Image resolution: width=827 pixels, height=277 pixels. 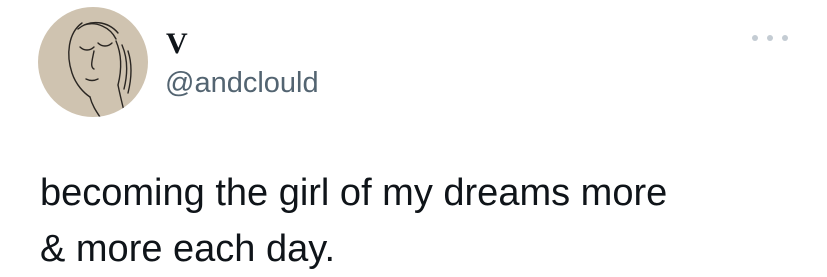 I want to click on more-options-icon, so click(x=770, y=38).